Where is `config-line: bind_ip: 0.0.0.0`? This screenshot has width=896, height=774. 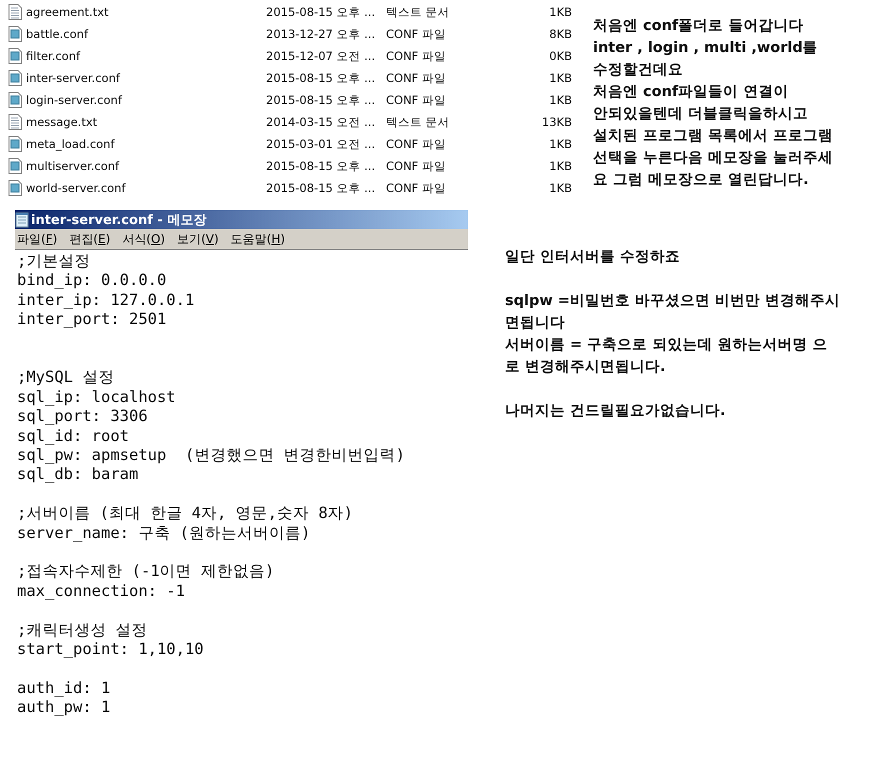 config-line: bind_ip: 0.0.0.0 is located at coordinates (91, 281).